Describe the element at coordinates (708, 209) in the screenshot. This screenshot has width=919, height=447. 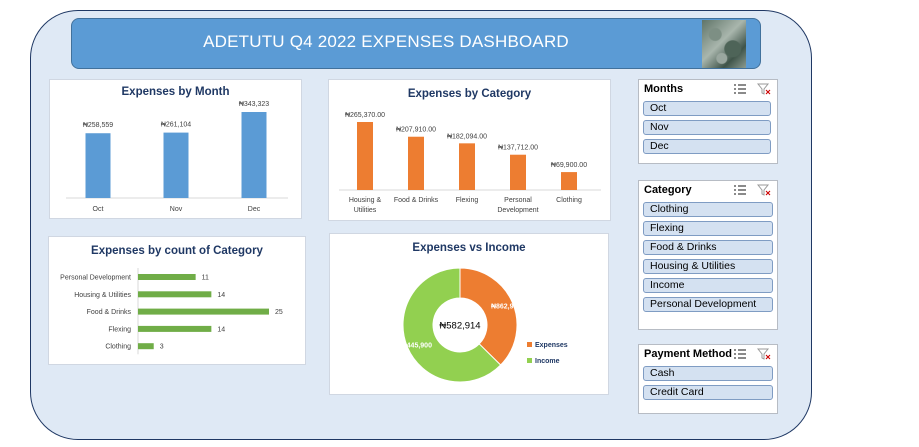
I see `slicer-item-clothing: Clothing` at that location.